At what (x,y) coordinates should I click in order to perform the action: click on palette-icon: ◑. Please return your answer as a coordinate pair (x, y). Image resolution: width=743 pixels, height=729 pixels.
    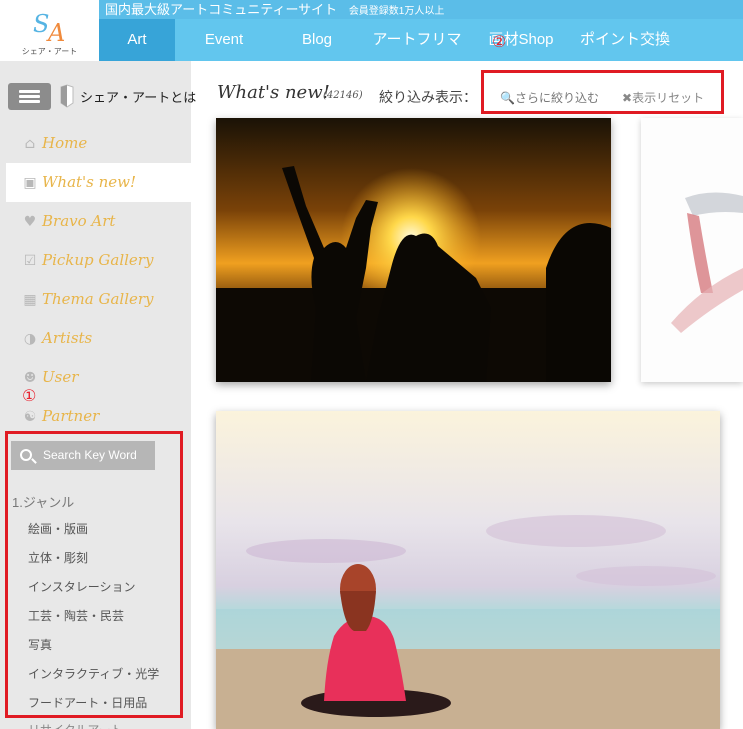
    Looking at the image, I should click on (30, 339).